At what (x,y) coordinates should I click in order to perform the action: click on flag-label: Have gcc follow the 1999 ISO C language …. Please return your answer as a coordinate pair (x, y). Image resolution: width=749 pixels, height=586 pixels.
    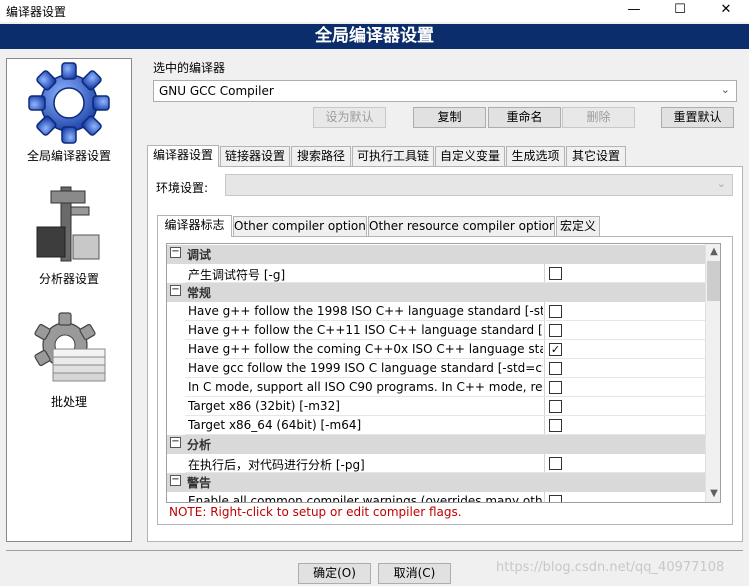
    Looking at the image, I should click on (365, 368).